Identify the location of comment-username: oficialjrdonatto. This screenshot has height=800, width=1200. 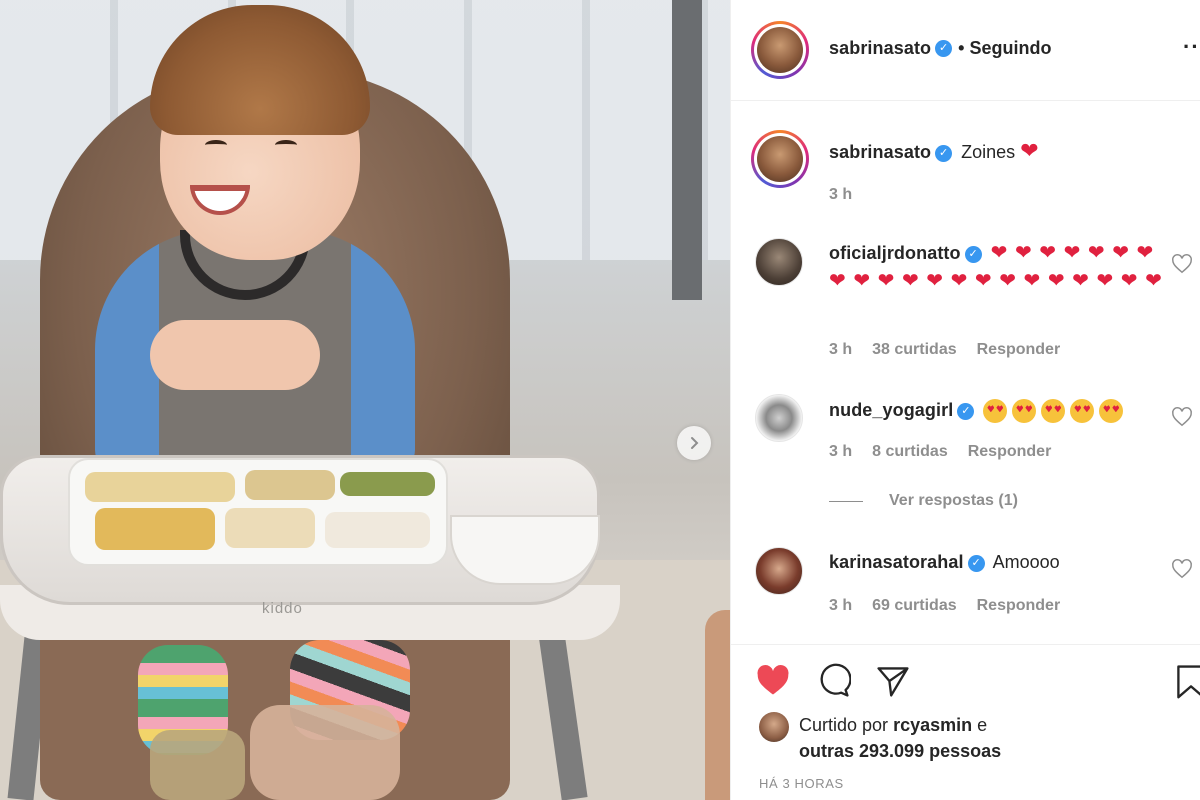
(895, 253).